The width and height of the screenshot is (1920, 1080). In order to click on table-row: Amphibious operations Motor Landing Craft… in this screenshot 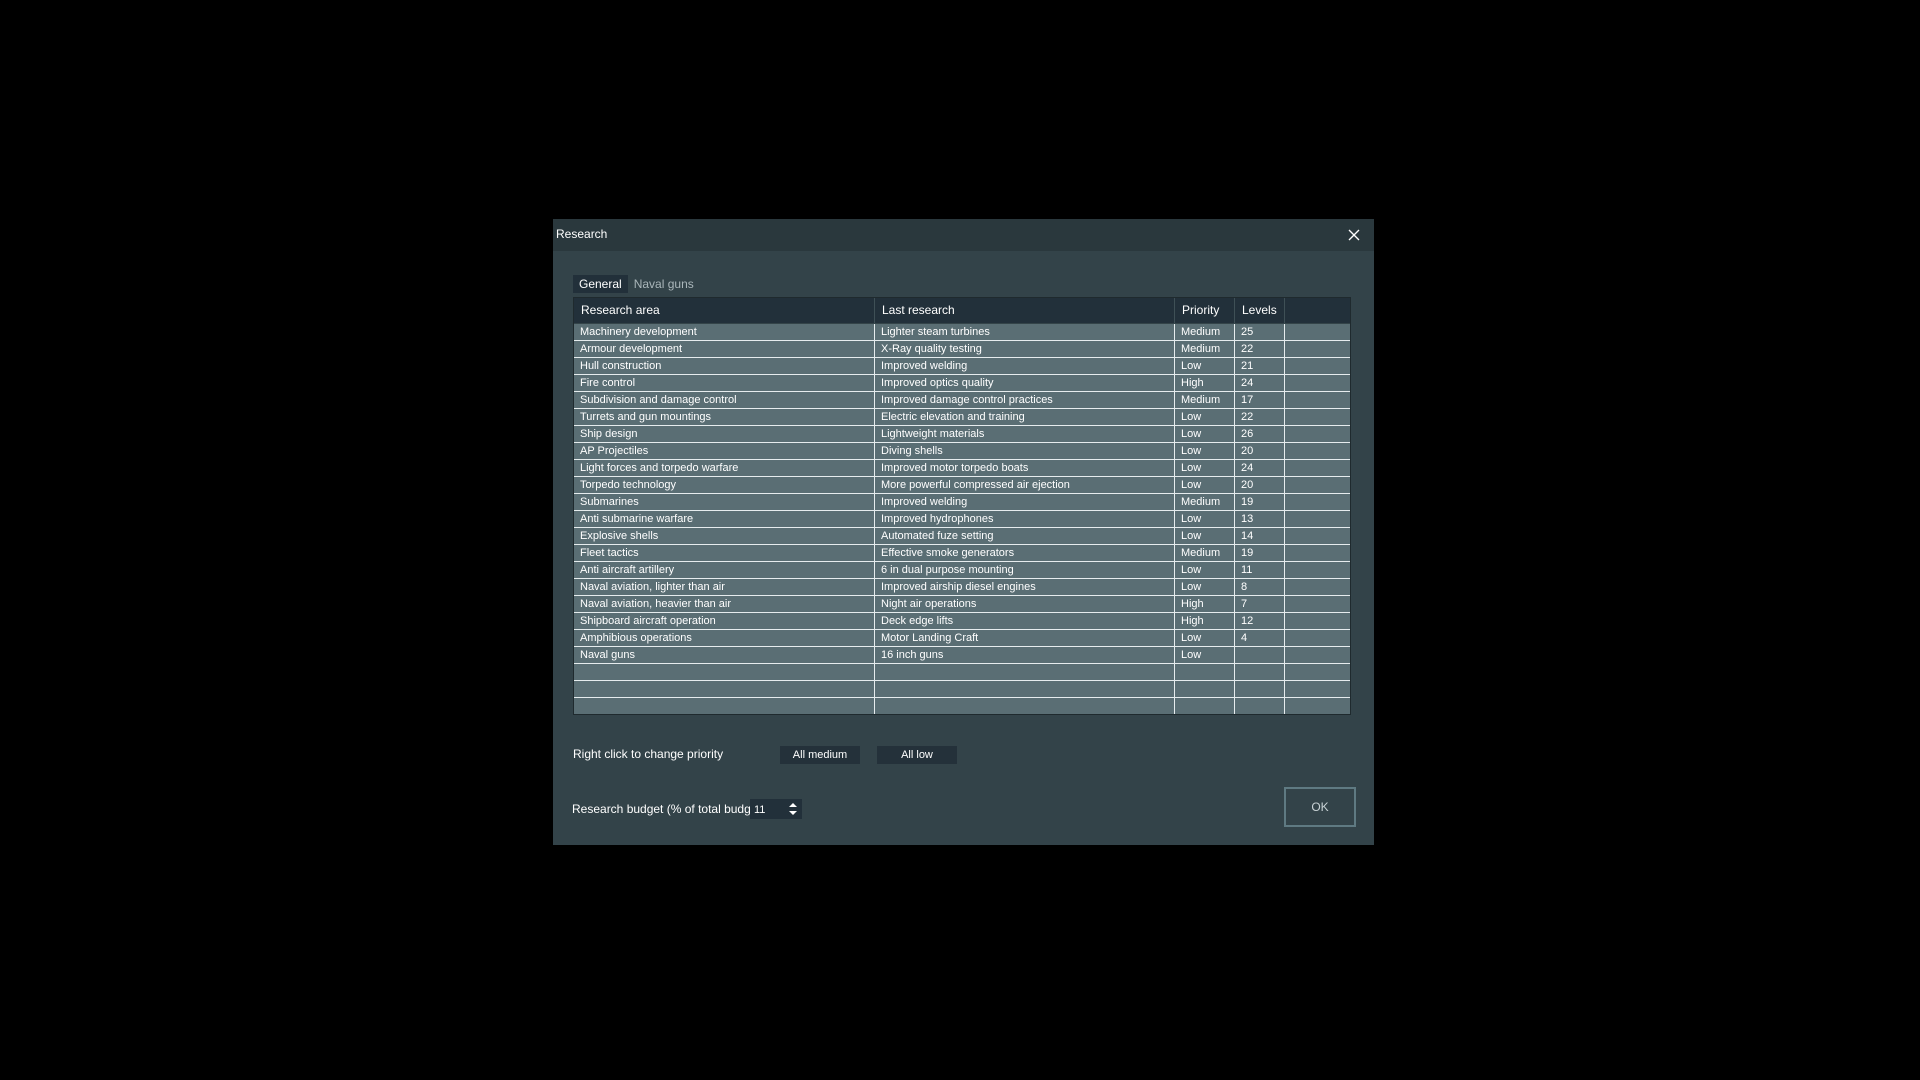, I will do `click(962, 638)`.